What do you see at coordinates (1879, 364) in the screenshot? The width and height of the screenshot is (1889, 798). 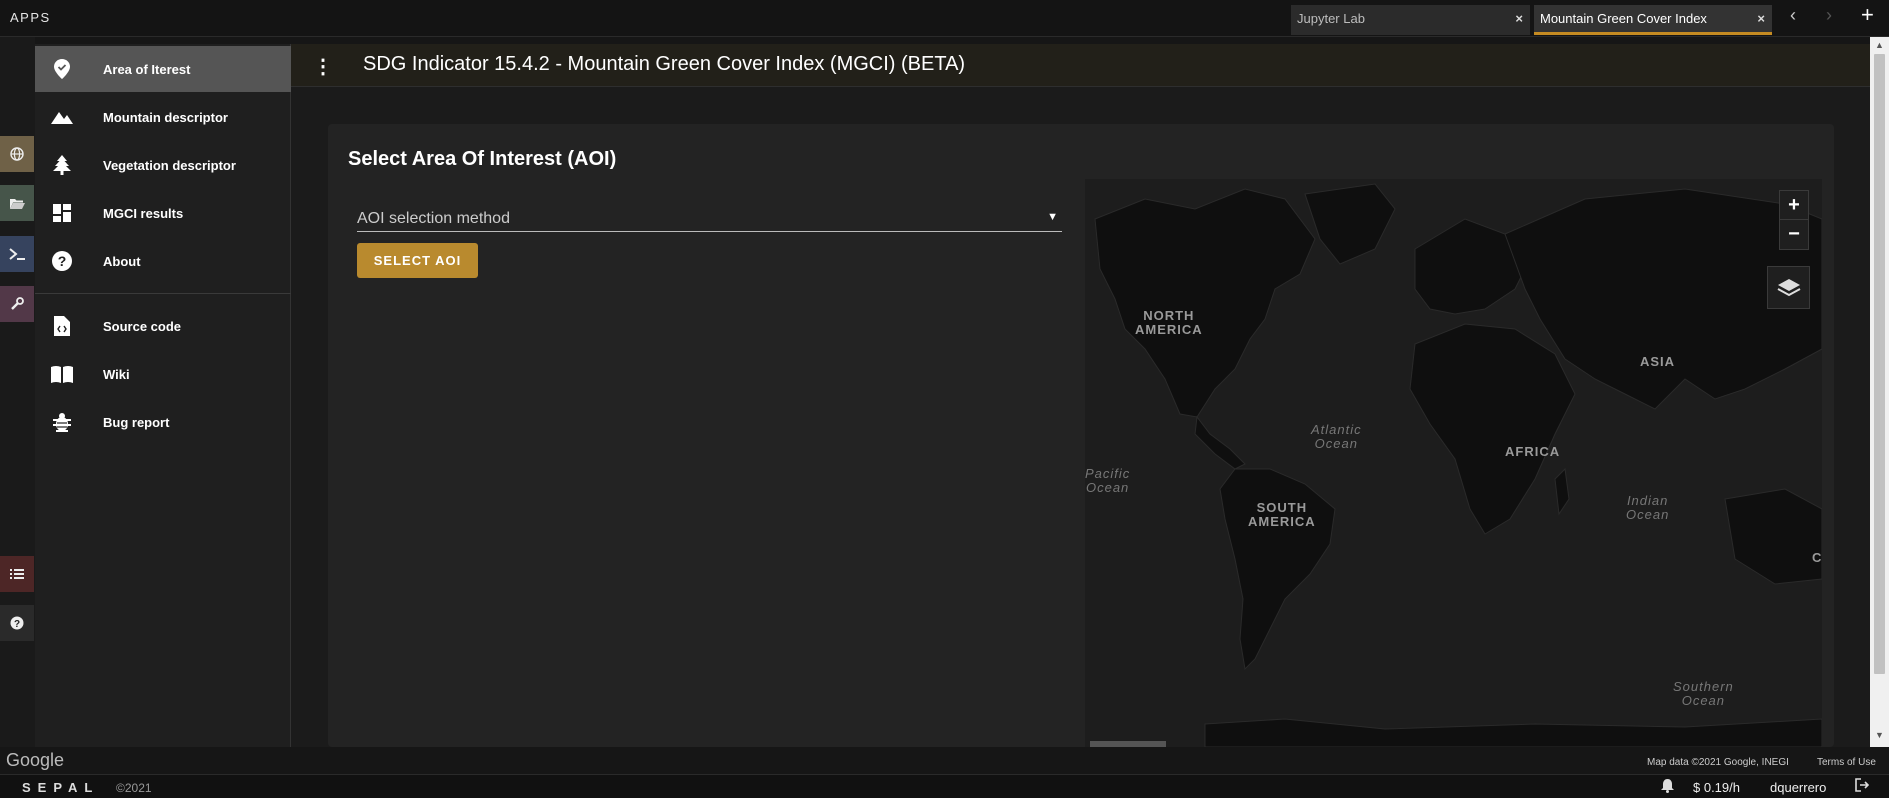 I see `scrollbar-thumb` at bounding box center [1879, 364].